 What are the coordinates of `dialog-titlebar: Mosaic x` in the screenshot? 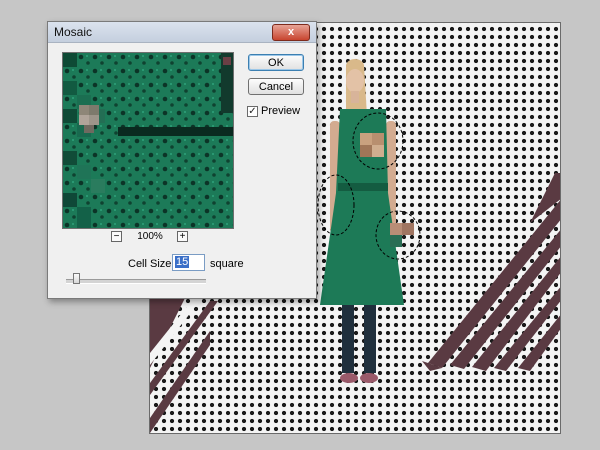 It's located at (182, 32).